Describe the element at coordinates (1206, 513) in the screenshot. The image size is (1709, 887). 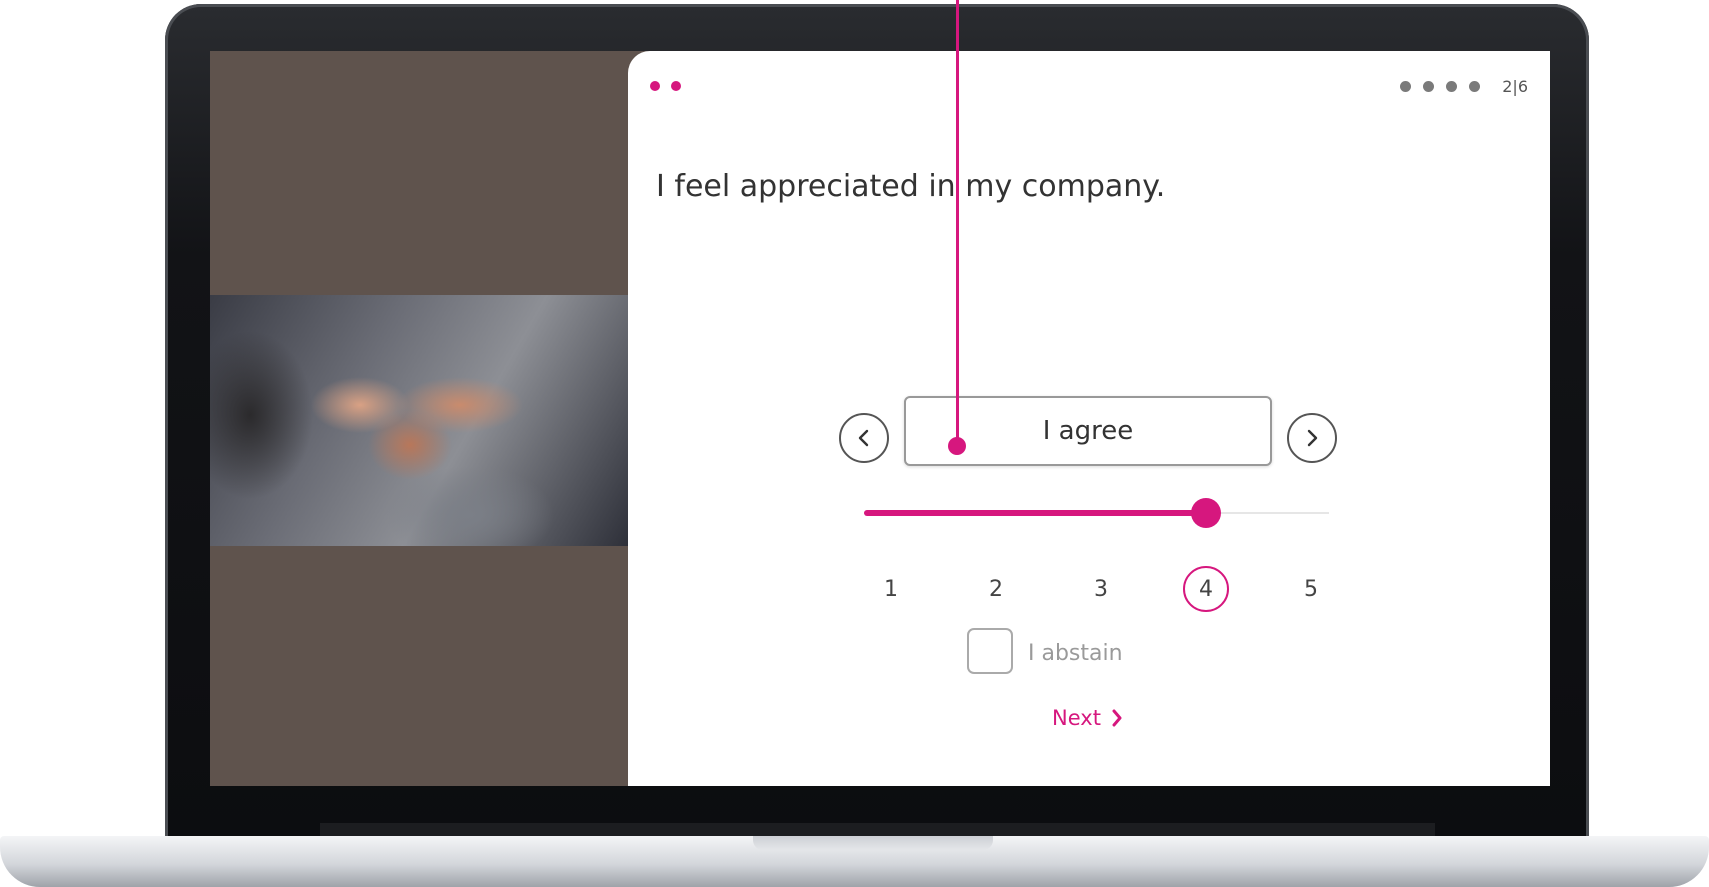
I see `slider-thumb` at that location.